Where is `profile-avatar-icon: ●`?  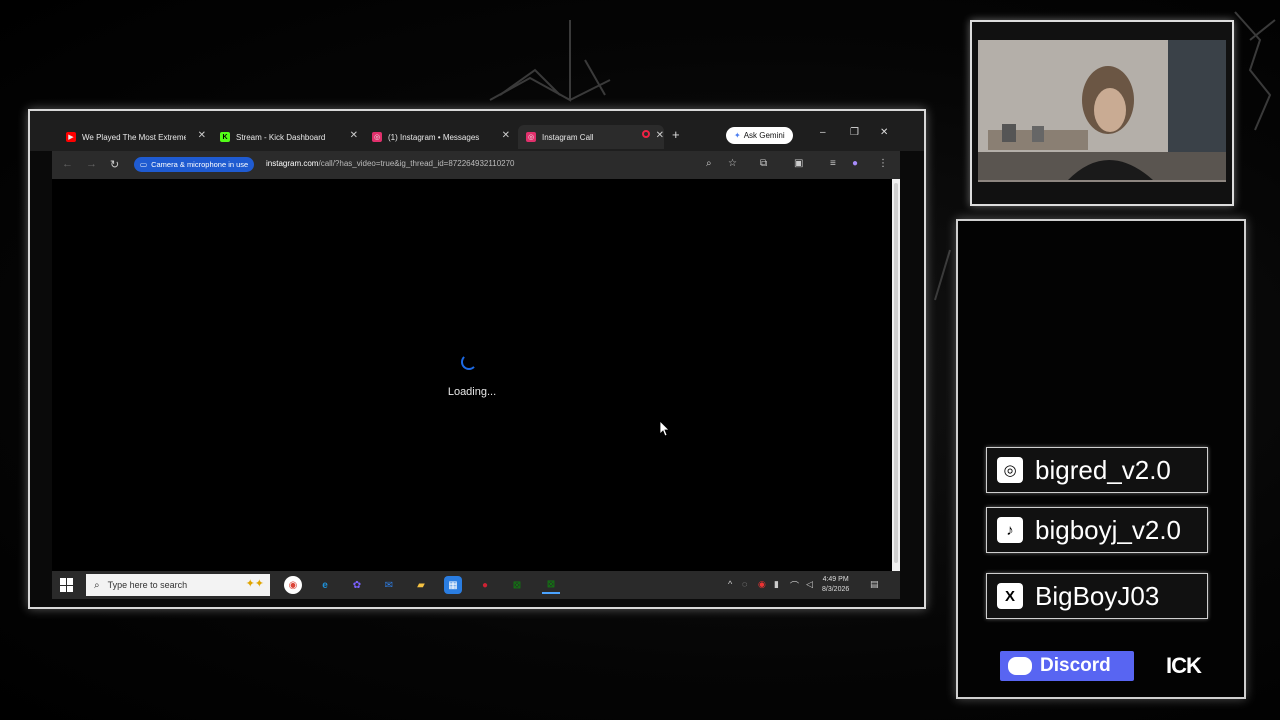
profile-avatar-icon: ● is located at coordinates (855, 163).